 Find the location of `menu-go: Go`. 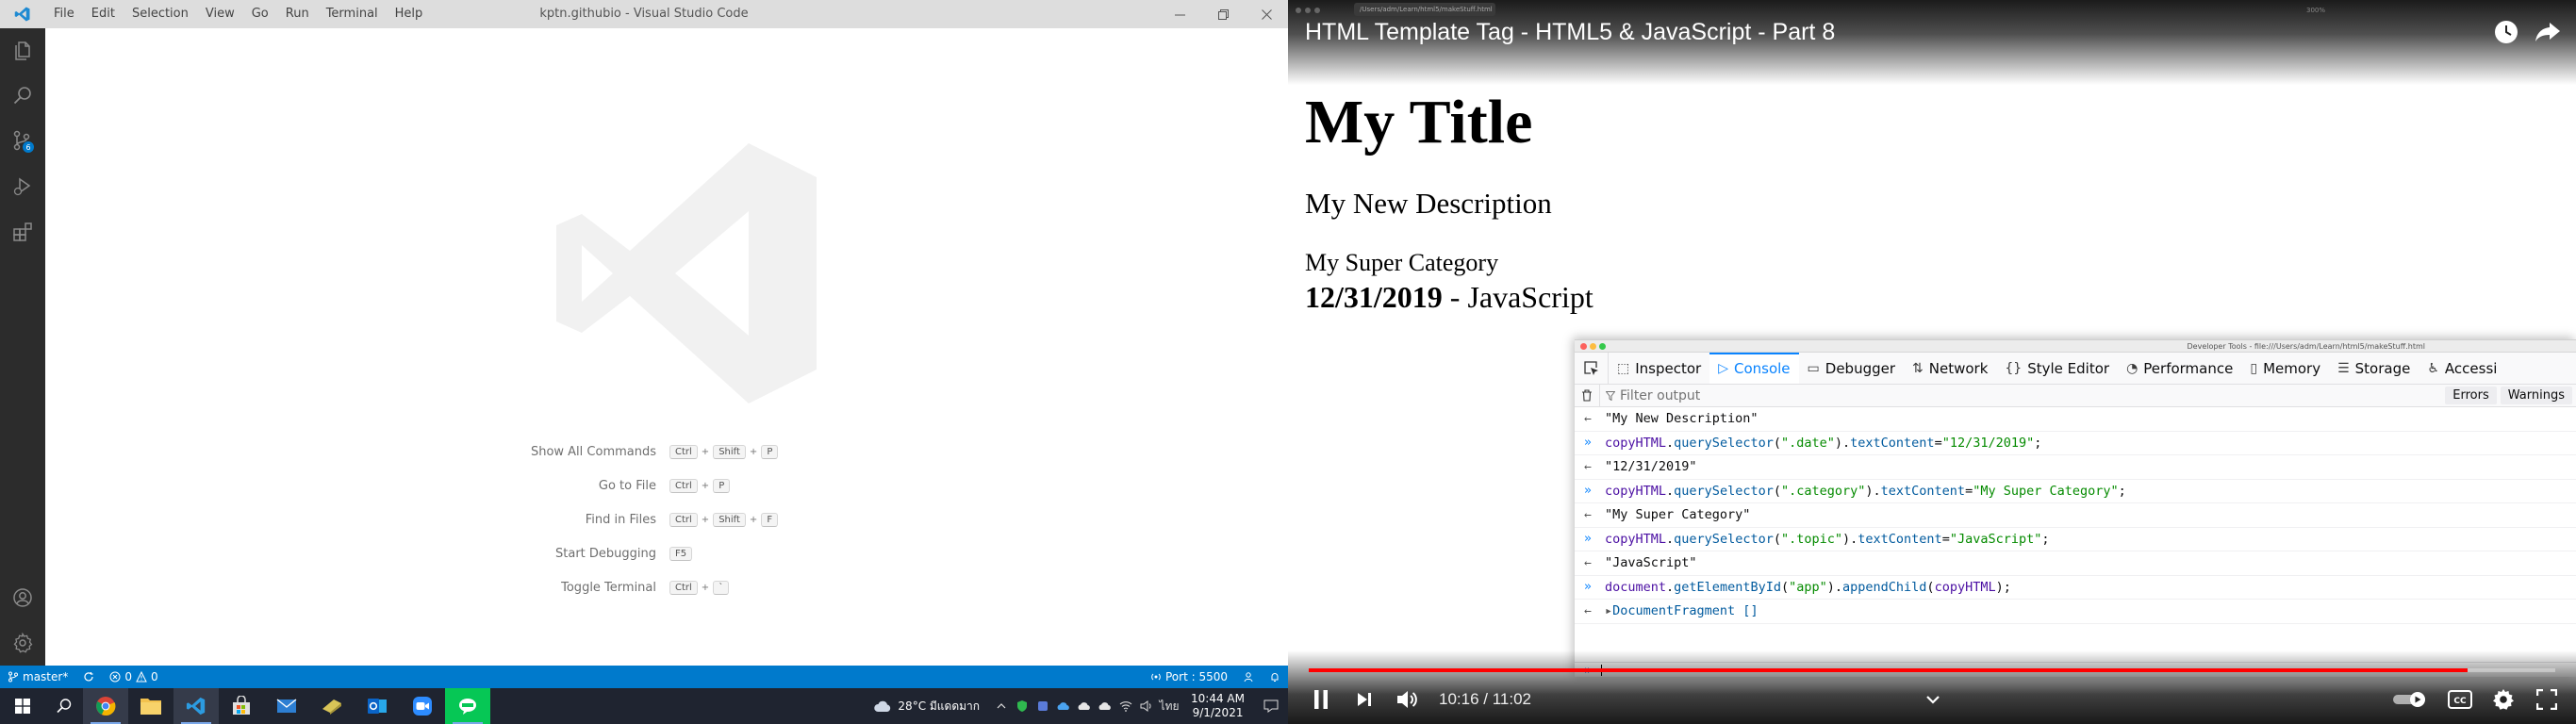

menu-go: Go is located at coordinates (260, 14).